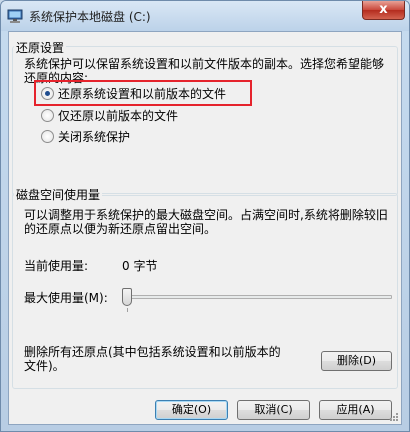 The image size is (410, 432). I want to click on radio-files-only, so click(47, 115).